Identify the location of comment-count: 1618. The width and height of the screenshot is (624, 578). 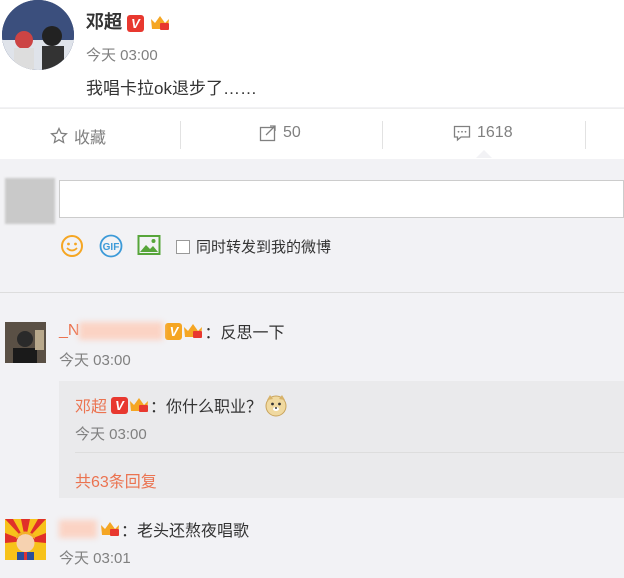
(495, 132).